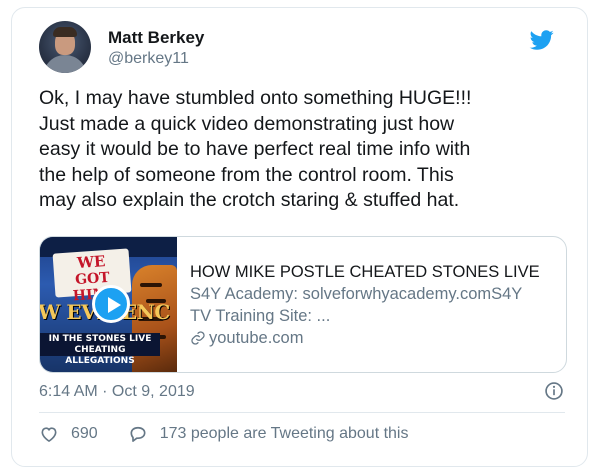  I want to click on banner-line-1: IN THE STONES LIVE, so click(100, 339).